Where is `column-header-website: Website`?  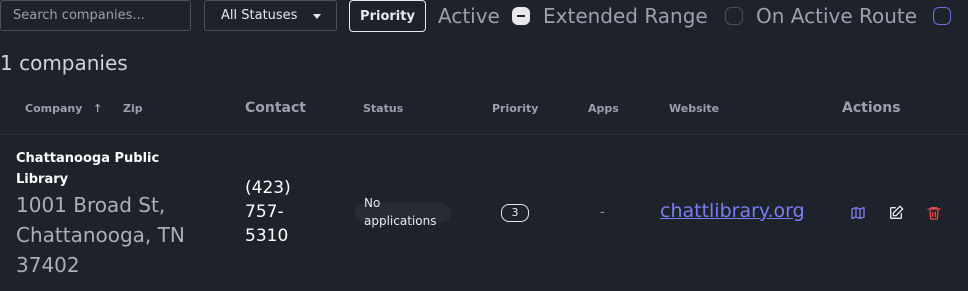 column-header-website: Website is located at coordinates (694, 109).